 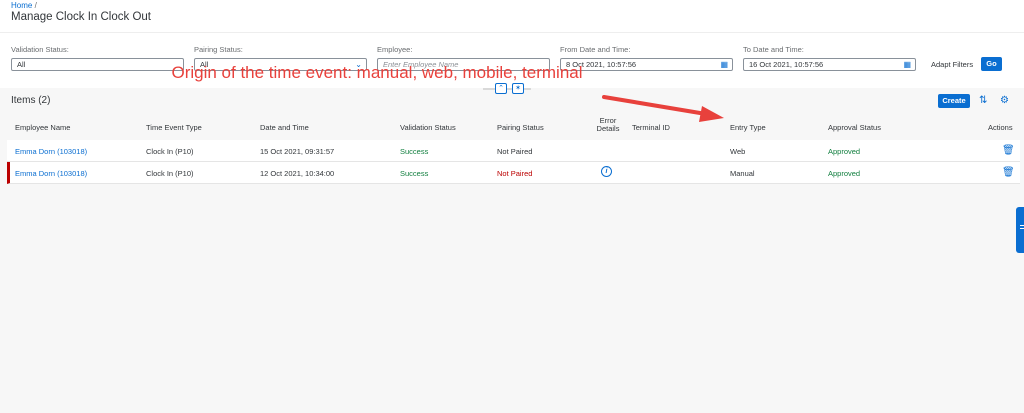 I want to click on annotation-arrow, so click(x=663, y=108).